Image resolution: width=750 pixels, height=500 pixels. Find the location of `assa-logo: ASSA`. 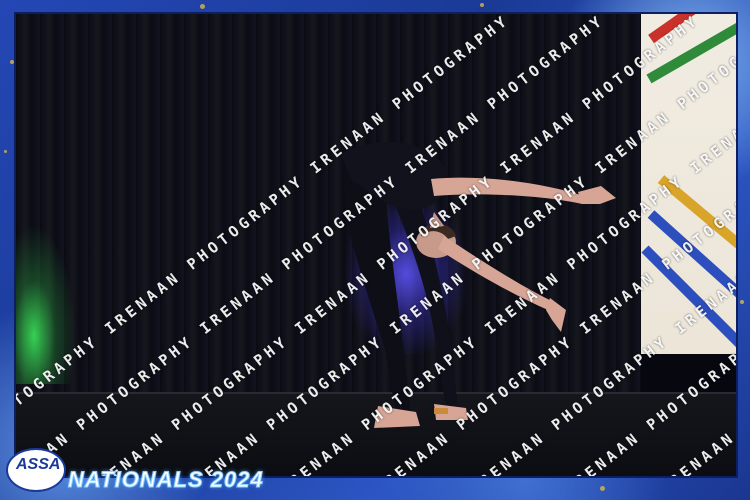

assa-logo: ASSA is located at coordinates (36, 470).